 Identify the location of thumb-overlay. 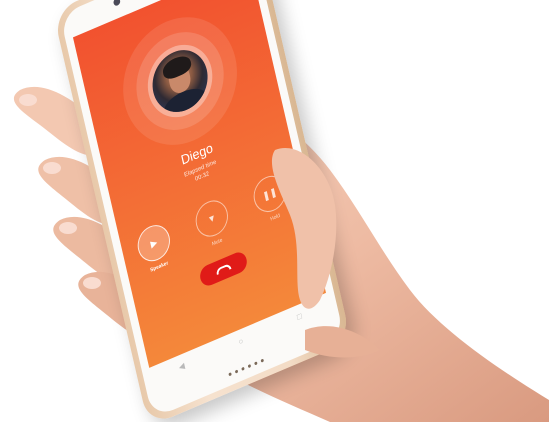
(325, 253).